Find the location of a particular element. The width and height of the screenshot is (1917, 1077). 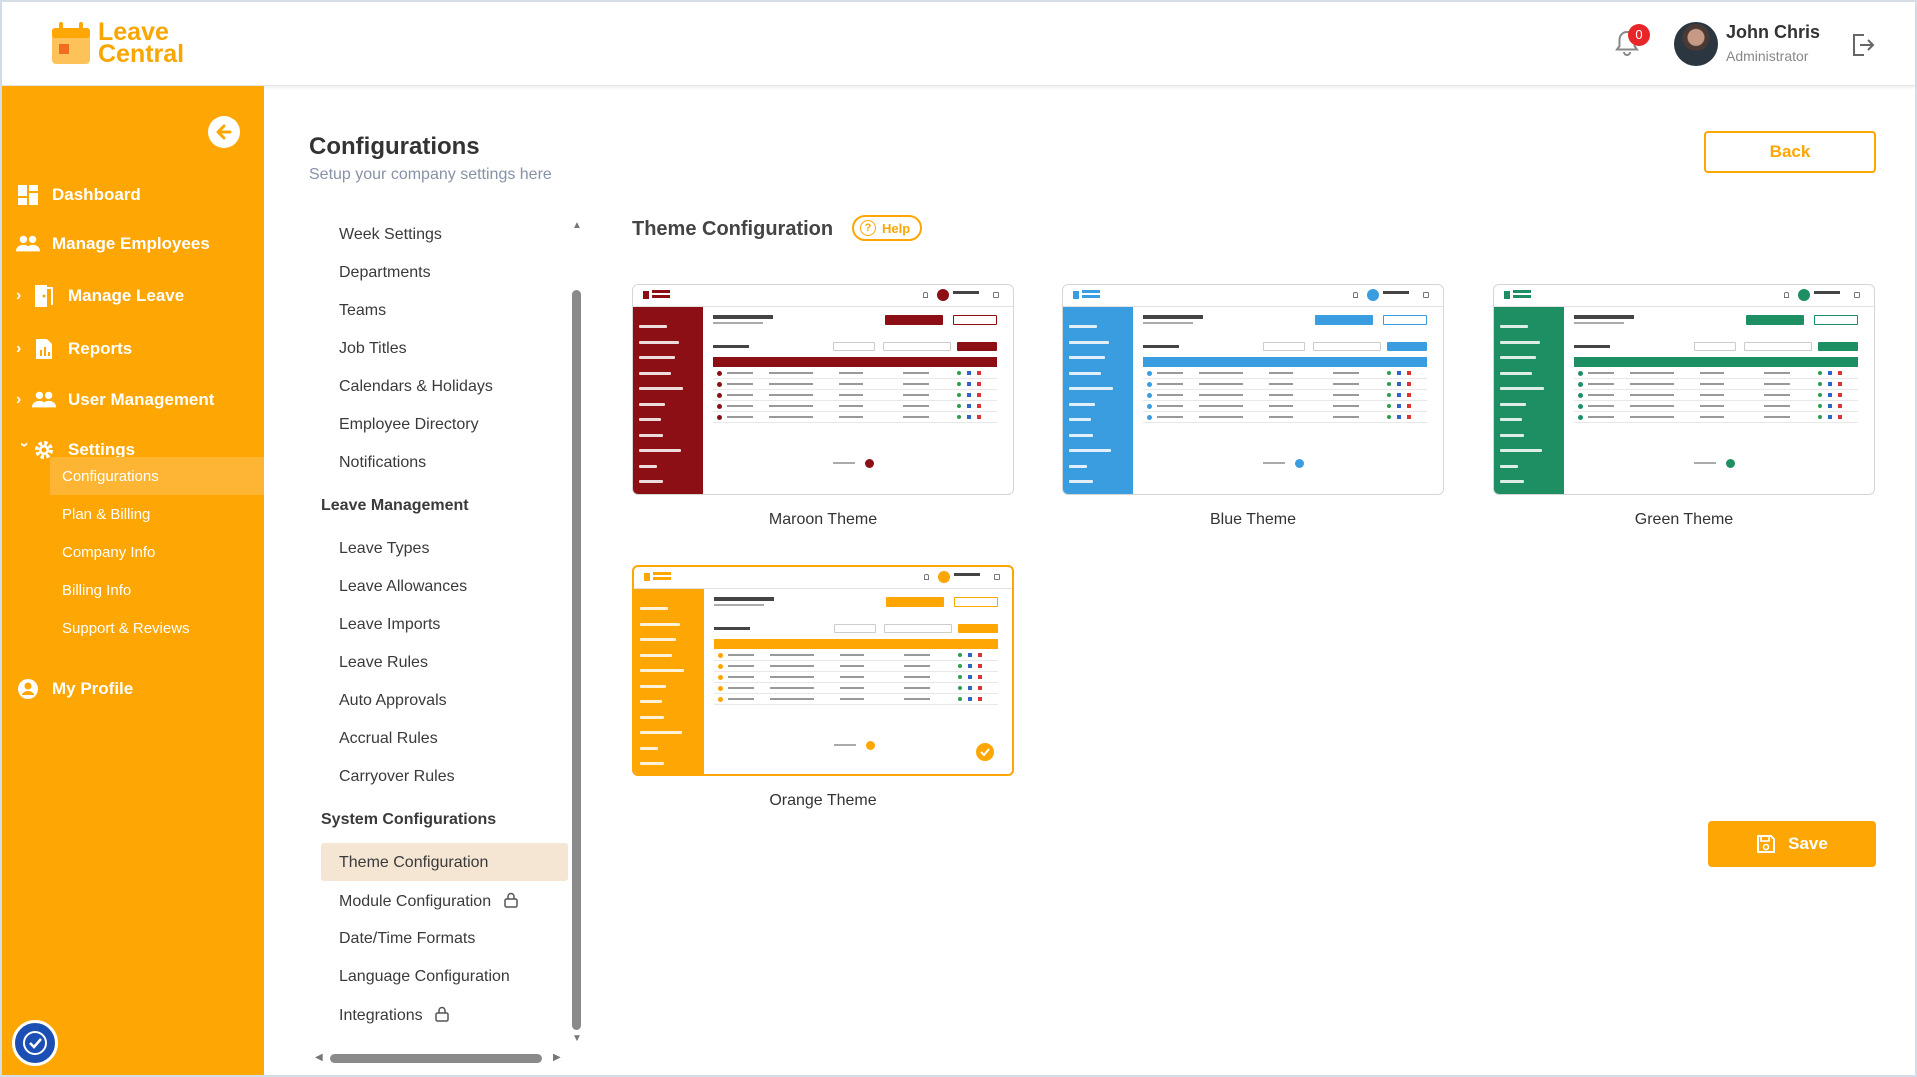

theme-label: Maroon Theme is located at coordinates (823, 519).